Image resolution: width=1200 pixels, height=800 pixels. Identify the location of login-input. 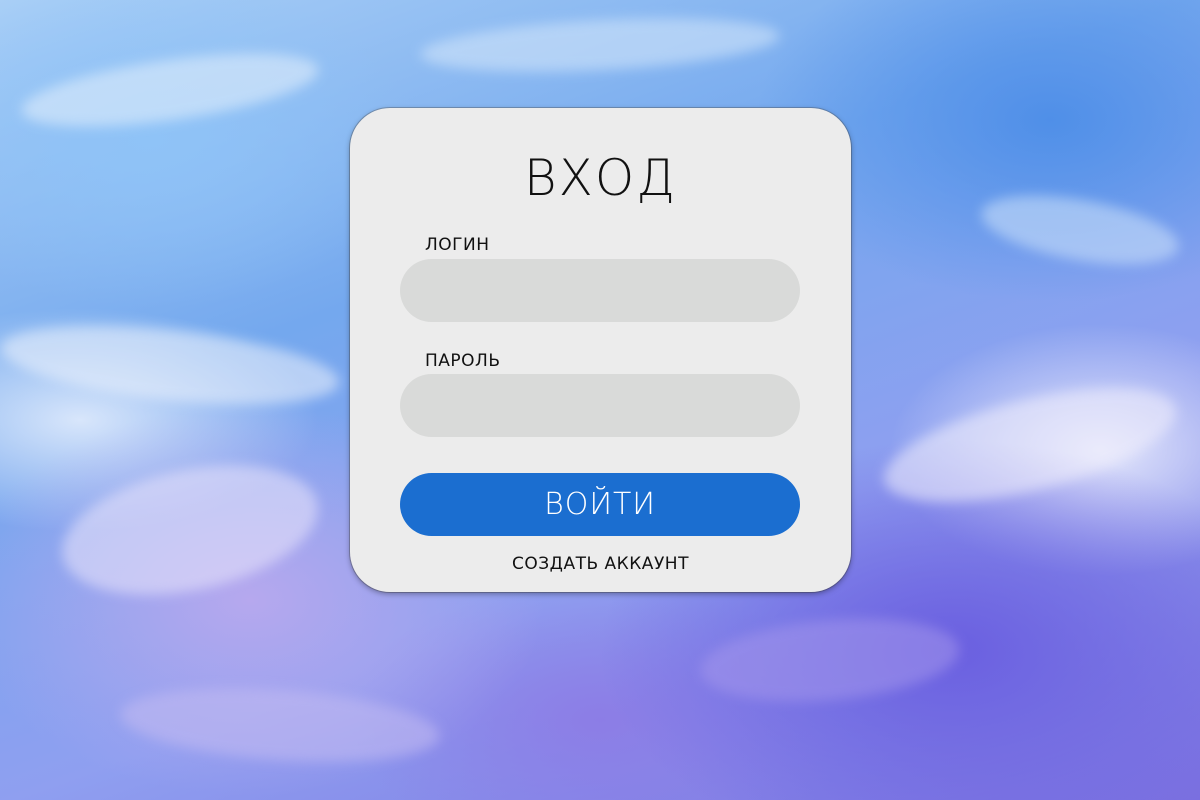
(600, 290).